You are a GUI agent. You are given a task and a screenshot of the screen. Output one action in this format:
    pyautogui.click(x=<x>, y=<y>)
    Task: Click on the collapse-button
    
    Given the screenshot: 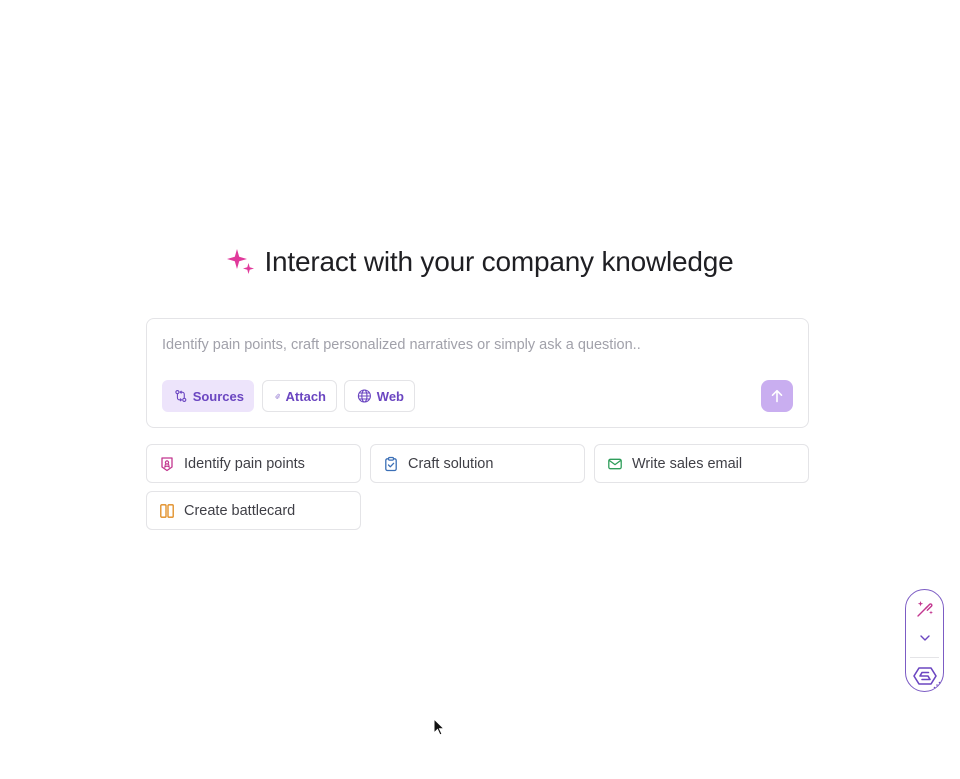 What is the action you would take?
    pyautogui.click(x=924, y=638)
    